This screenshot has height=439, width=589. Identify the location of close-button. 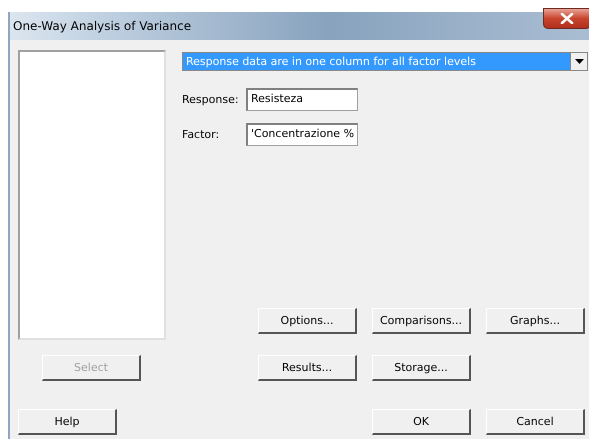
(566, 18).